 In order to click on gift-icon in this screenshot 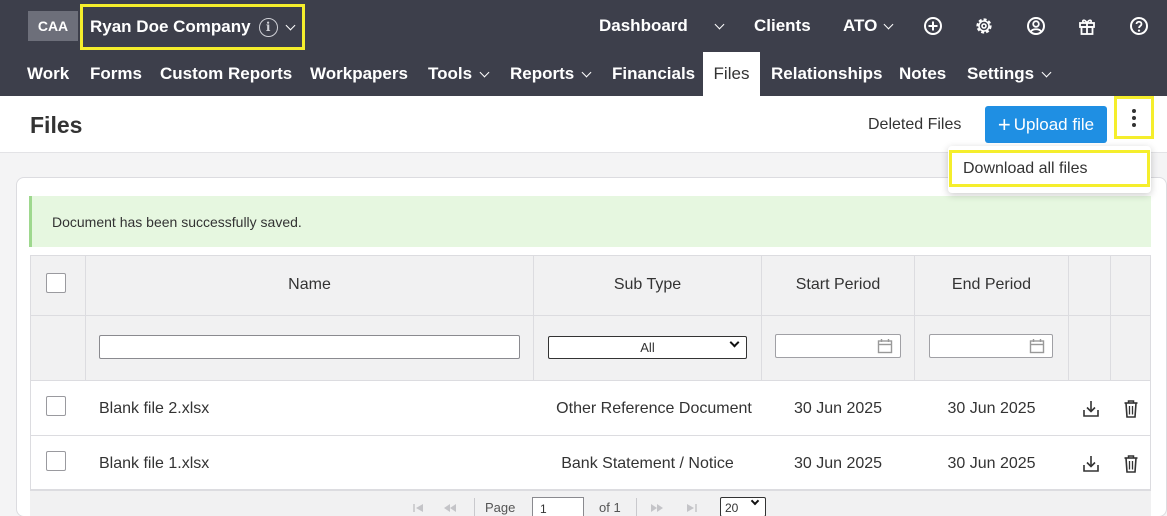, I will do `click(1087, 26)`.